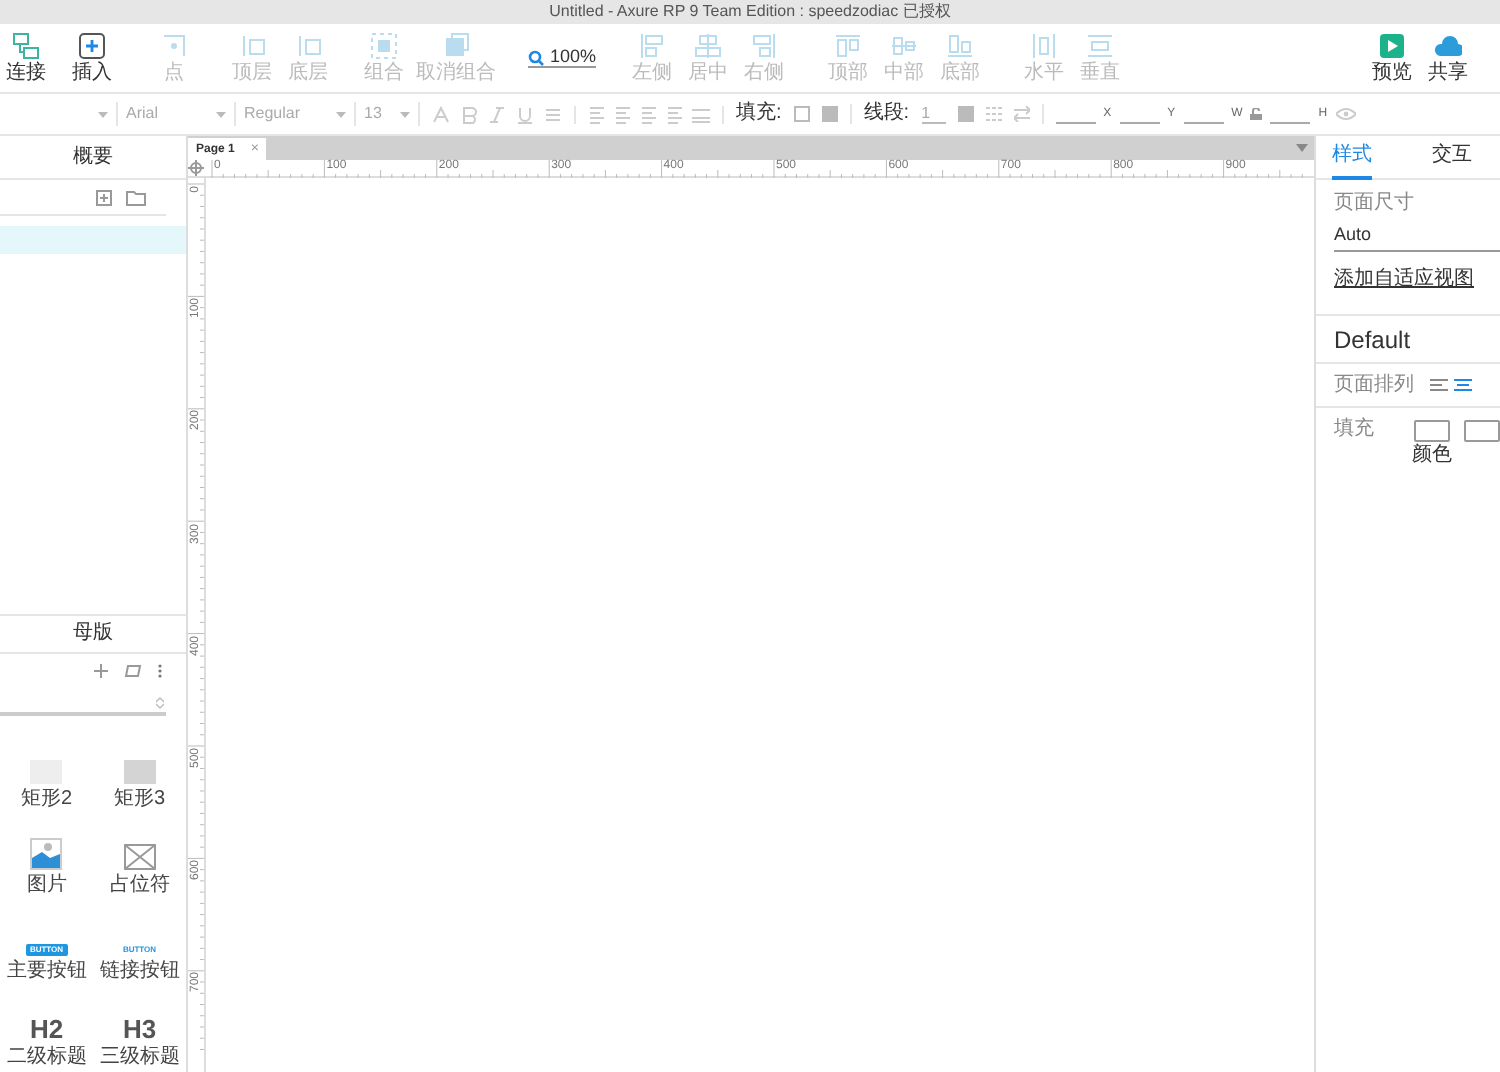  I want to click on field-label: 页面排列, so click(1374, 385).